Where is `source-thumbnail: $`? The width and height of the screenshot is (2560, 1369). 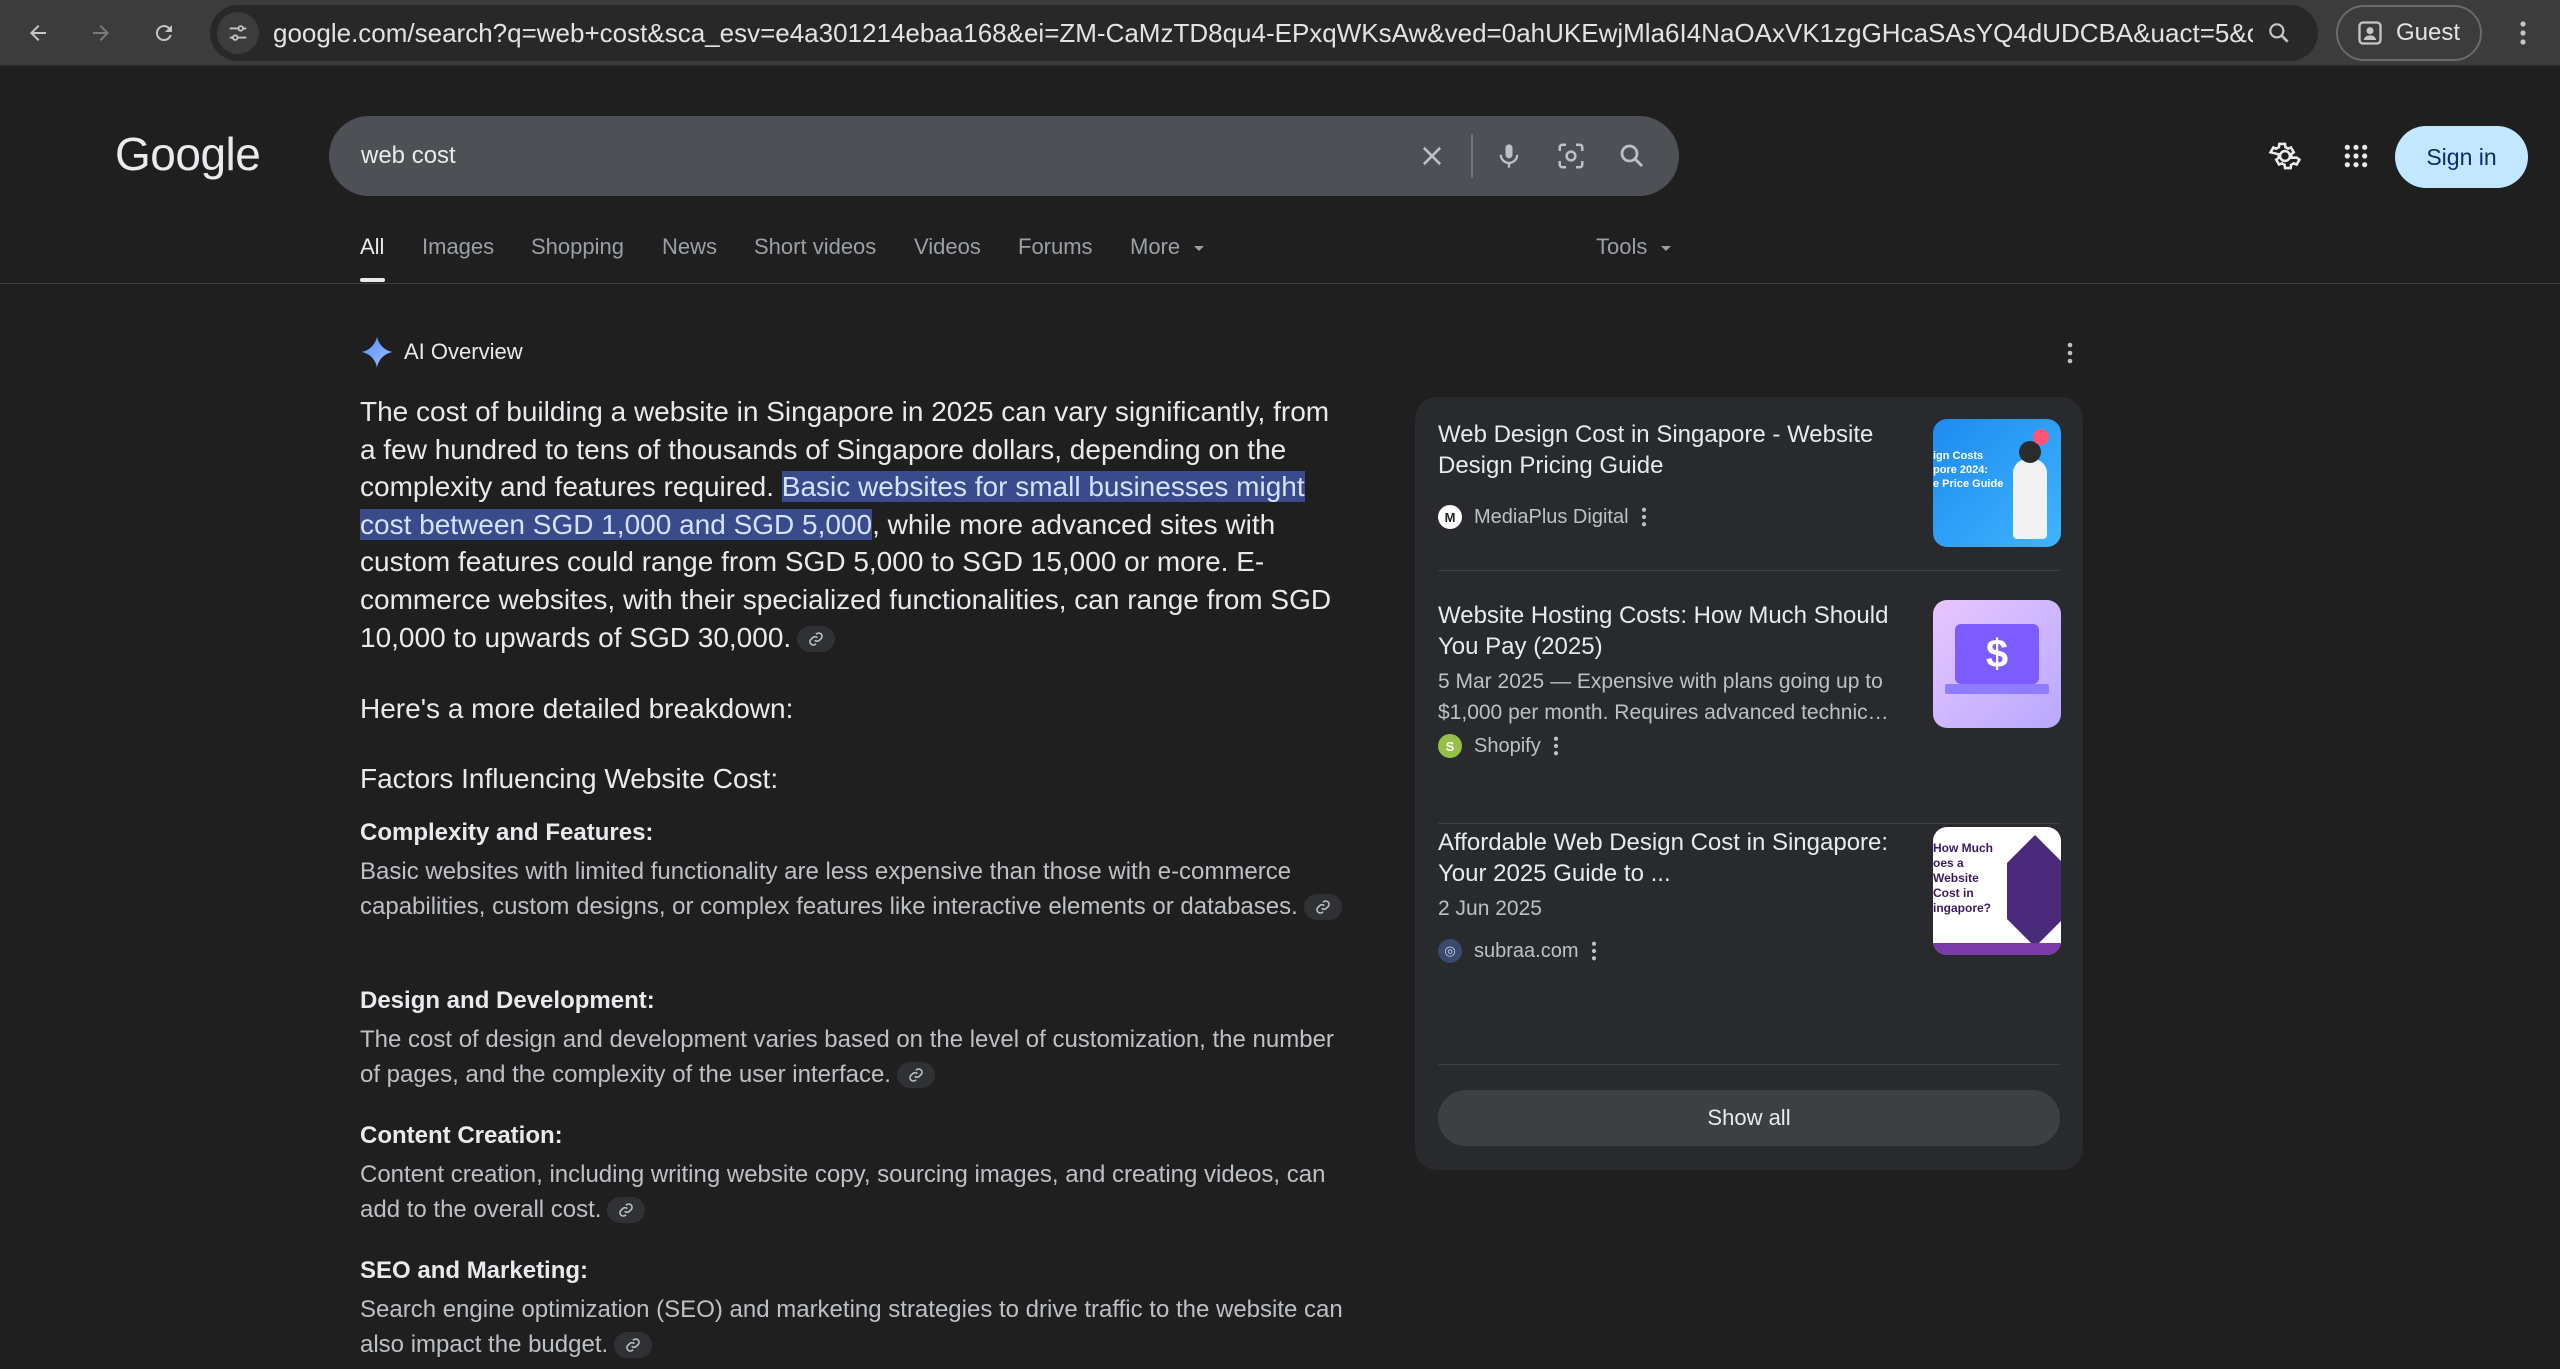
source-thumbnail: $ is located at coordinates (1997, 664).